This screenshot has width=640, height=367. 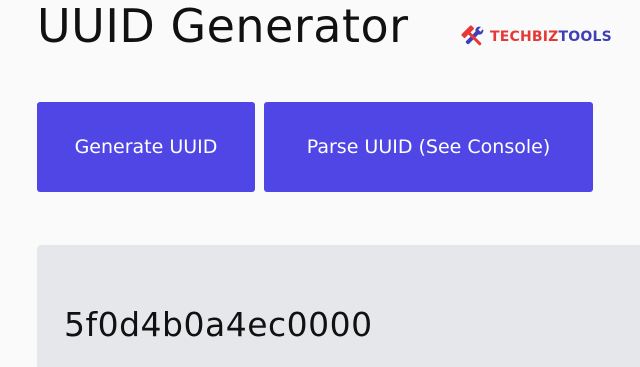 I want to click on generate-uuid-button: Generate UUID, so click(x=146, y=147).